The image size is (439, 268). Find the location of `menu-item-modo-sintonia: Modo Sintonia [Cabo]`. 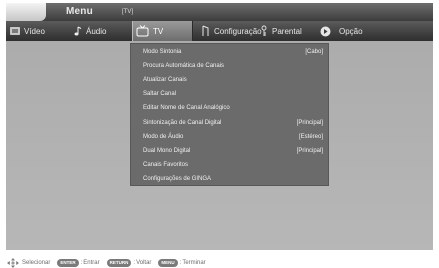

menu-item-modo-sintonia: Modo Sintonia [Cabo] is located at coordinates (229, 52).